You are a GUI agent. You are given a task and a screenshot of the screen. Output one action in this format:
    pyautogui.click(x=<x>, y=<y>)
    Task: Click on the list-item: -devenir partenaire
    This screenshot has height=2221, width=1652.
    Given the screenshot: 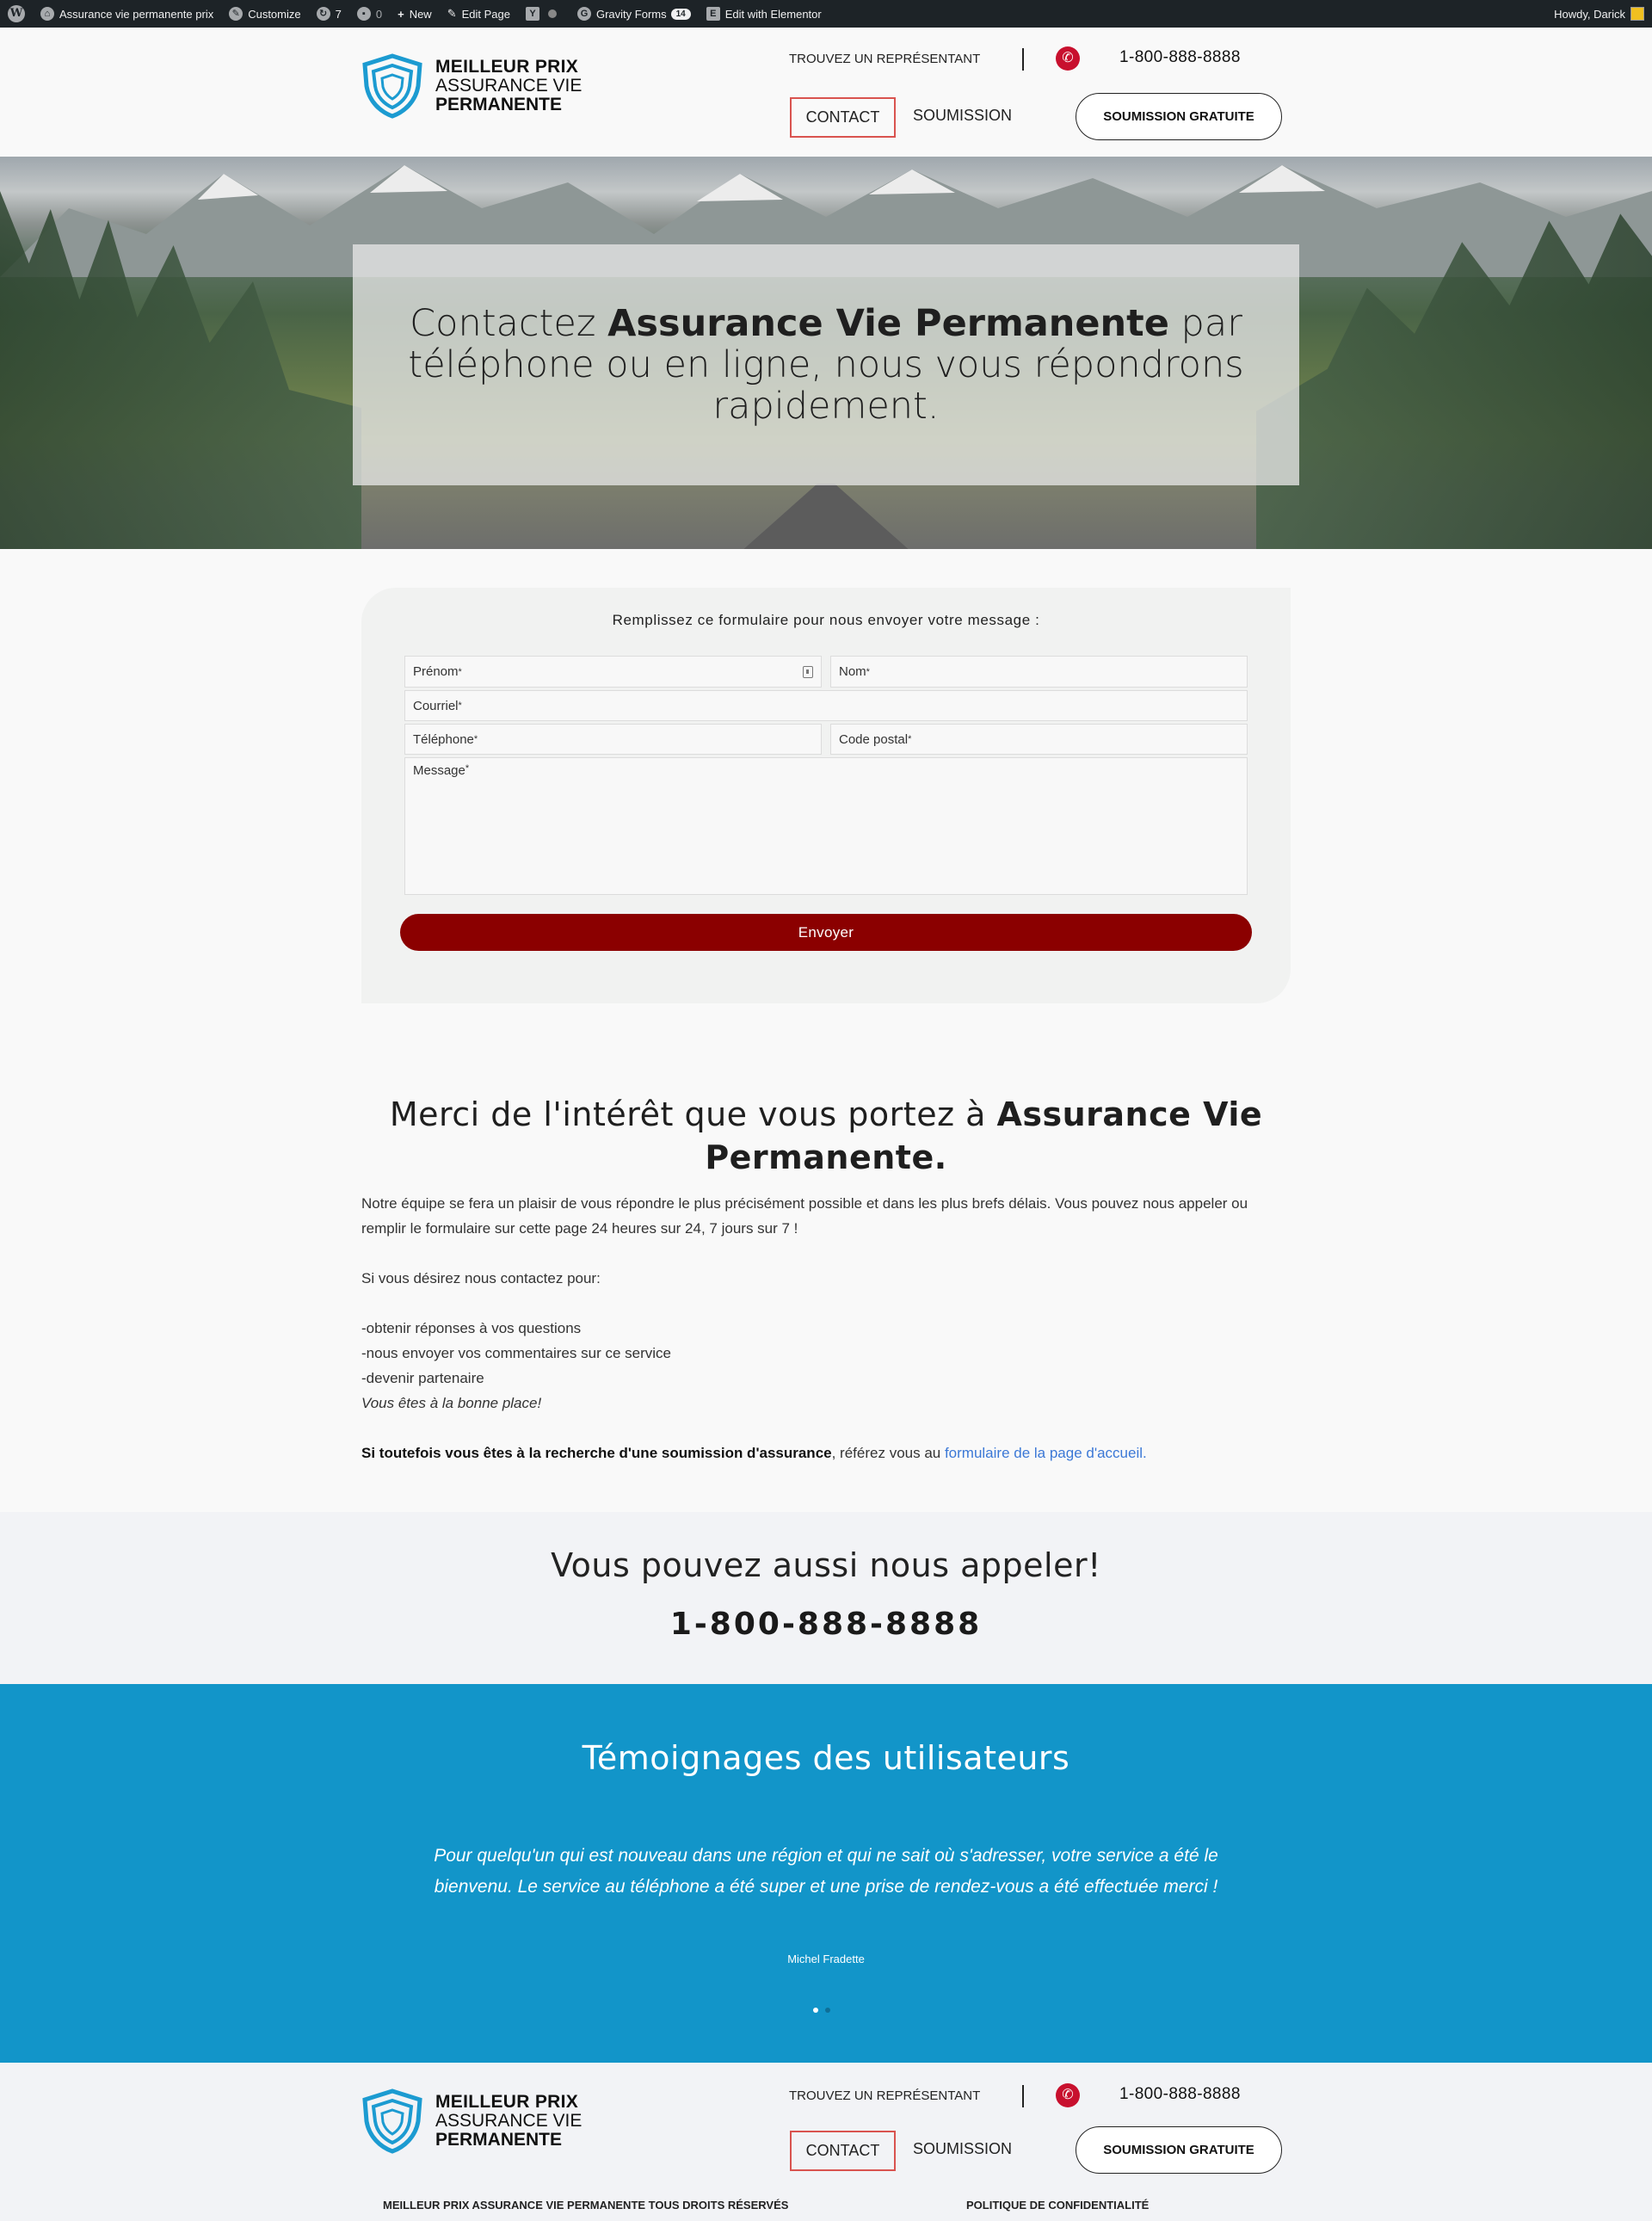 What is the action you would take?
    pyautogui.click(x=422, y=1378)
    